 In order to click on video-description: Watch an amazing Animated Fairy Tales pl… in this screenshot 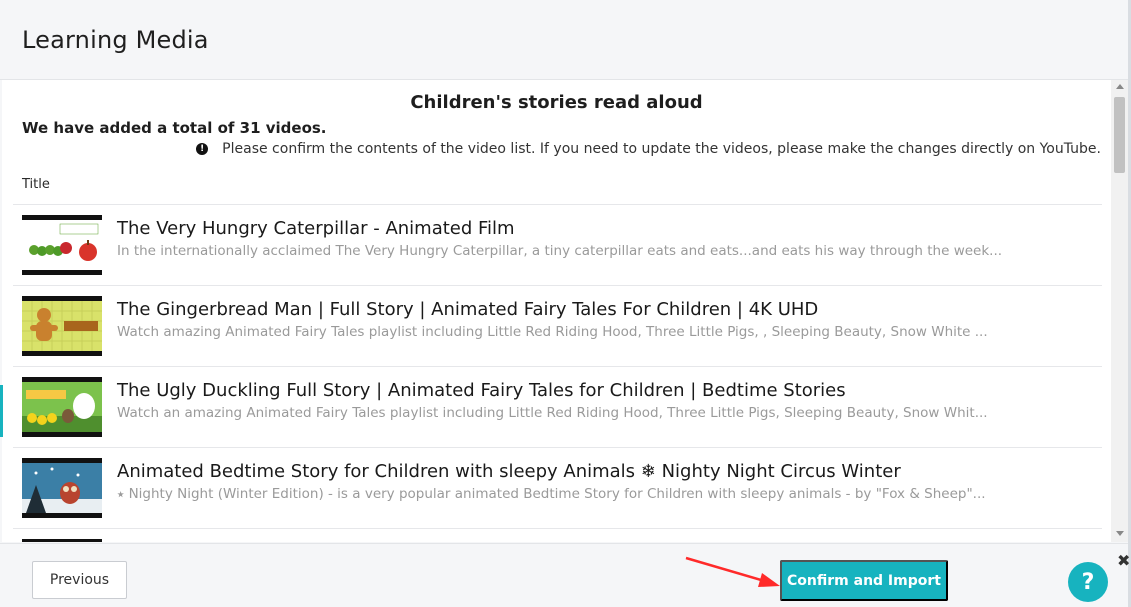, I will do `click(552, 413)`.